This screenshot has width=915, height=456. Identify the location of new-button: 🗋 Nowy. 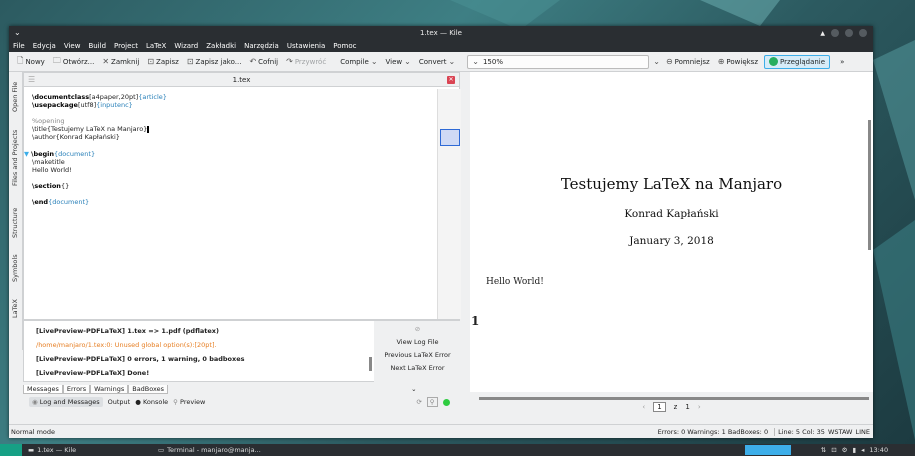
(31, 62).